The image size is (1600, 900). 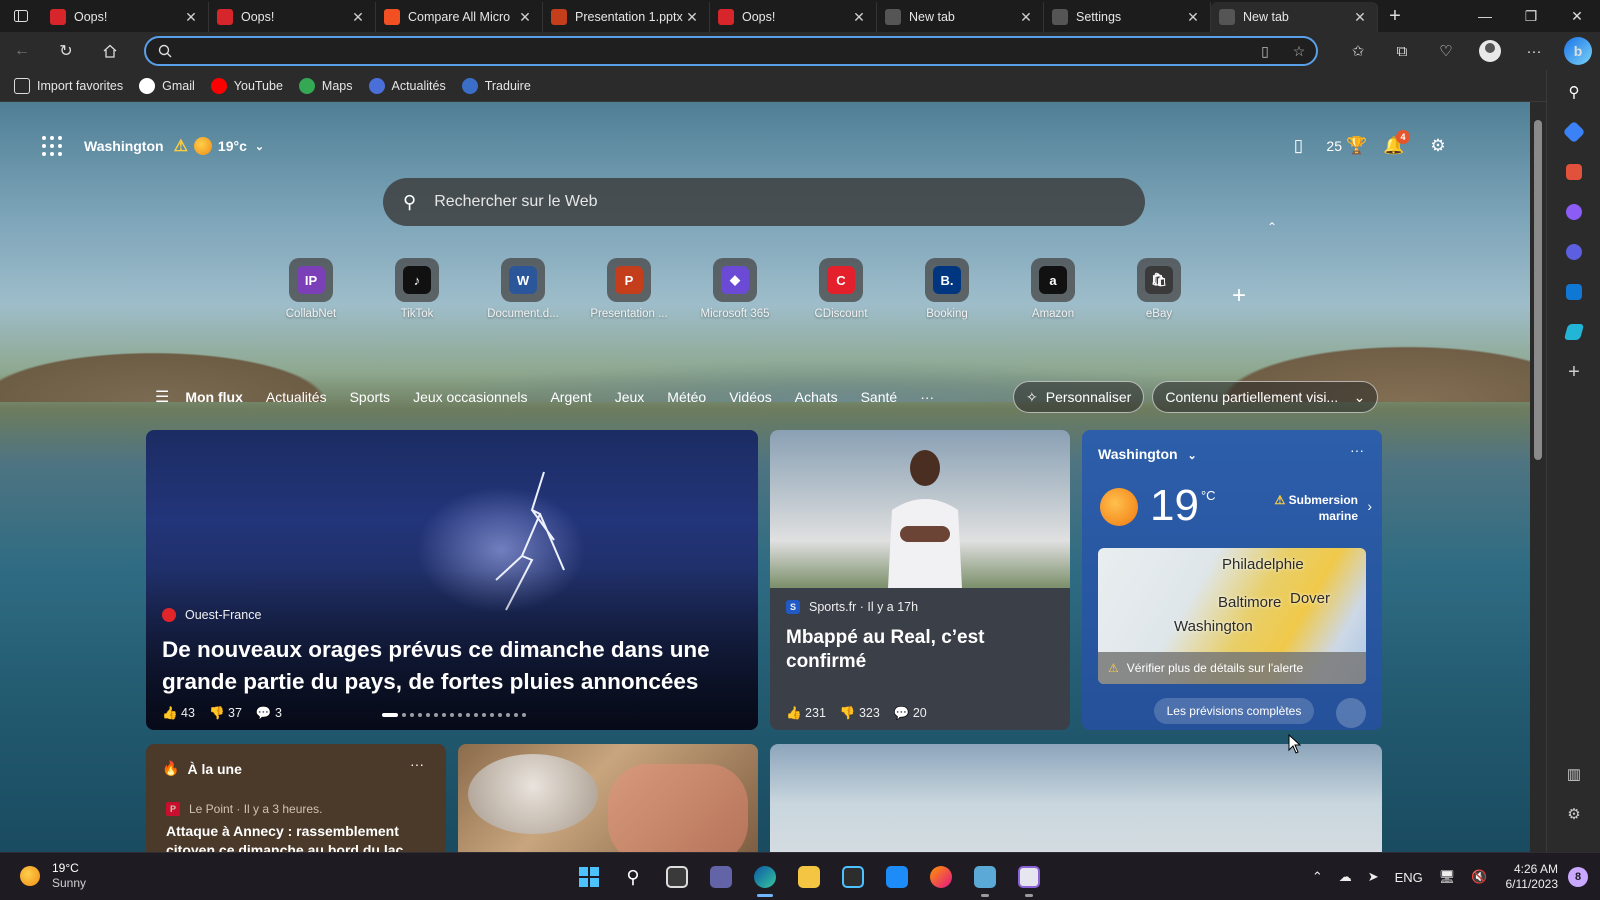 What do you see at coordinates (714, 51) in the screenshot?
I see `address-input` at bounding box center [714, 51].